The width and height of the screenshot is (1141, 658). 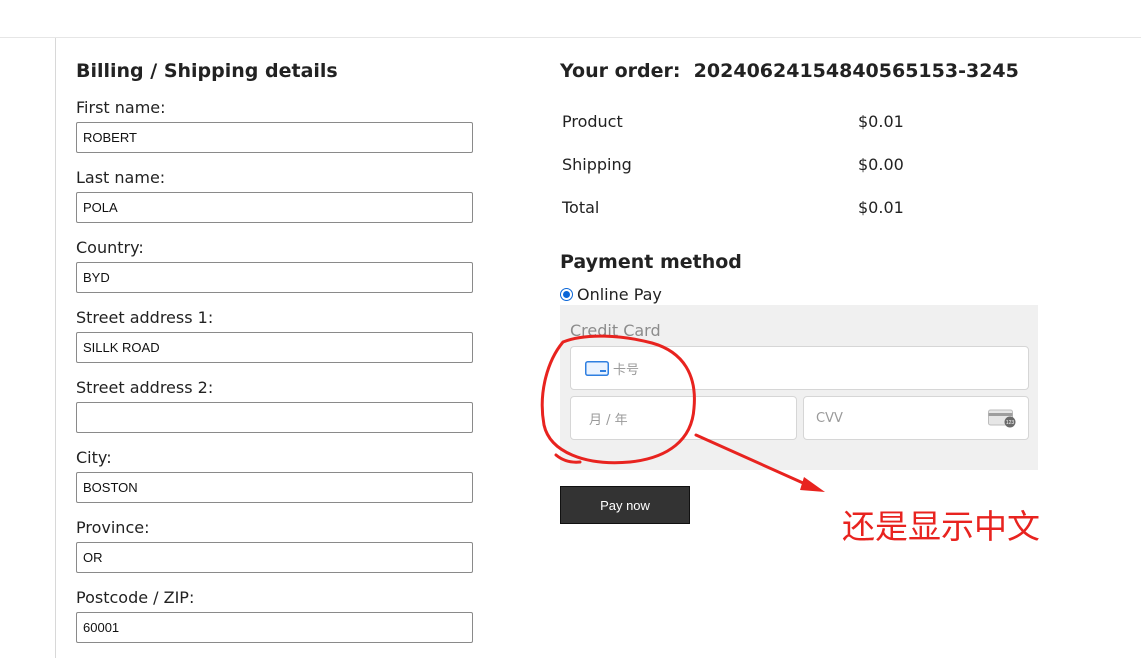 I want to click on country-field, so click(x=274, y=277).